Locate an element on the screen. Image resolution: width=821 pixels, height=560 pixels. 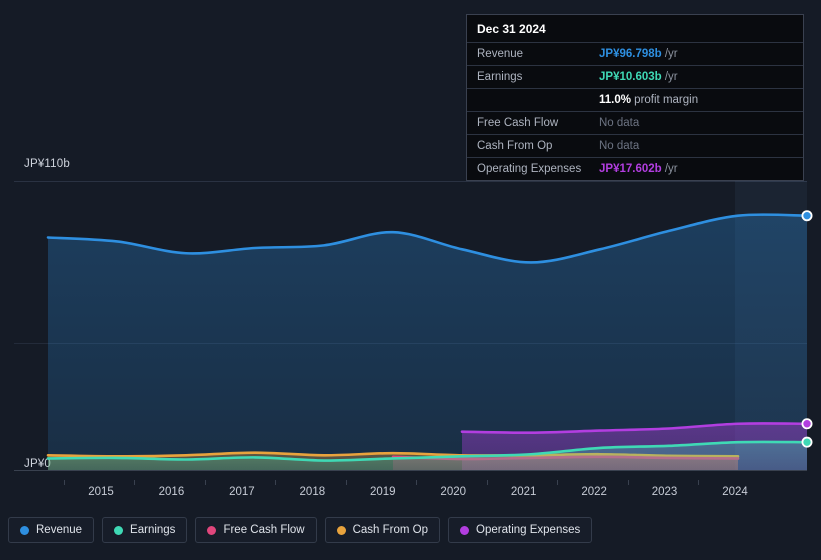
x-axis-label: 2020 is located at coordinates (453, 492).